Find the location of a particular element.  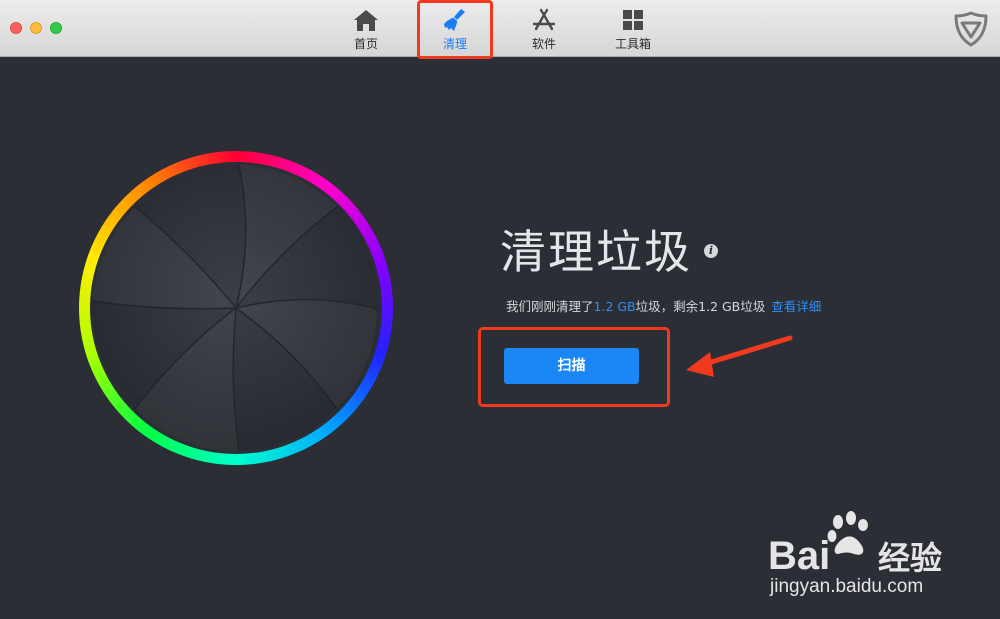

tab-home: 首页 is located at coordinates (366, 29).